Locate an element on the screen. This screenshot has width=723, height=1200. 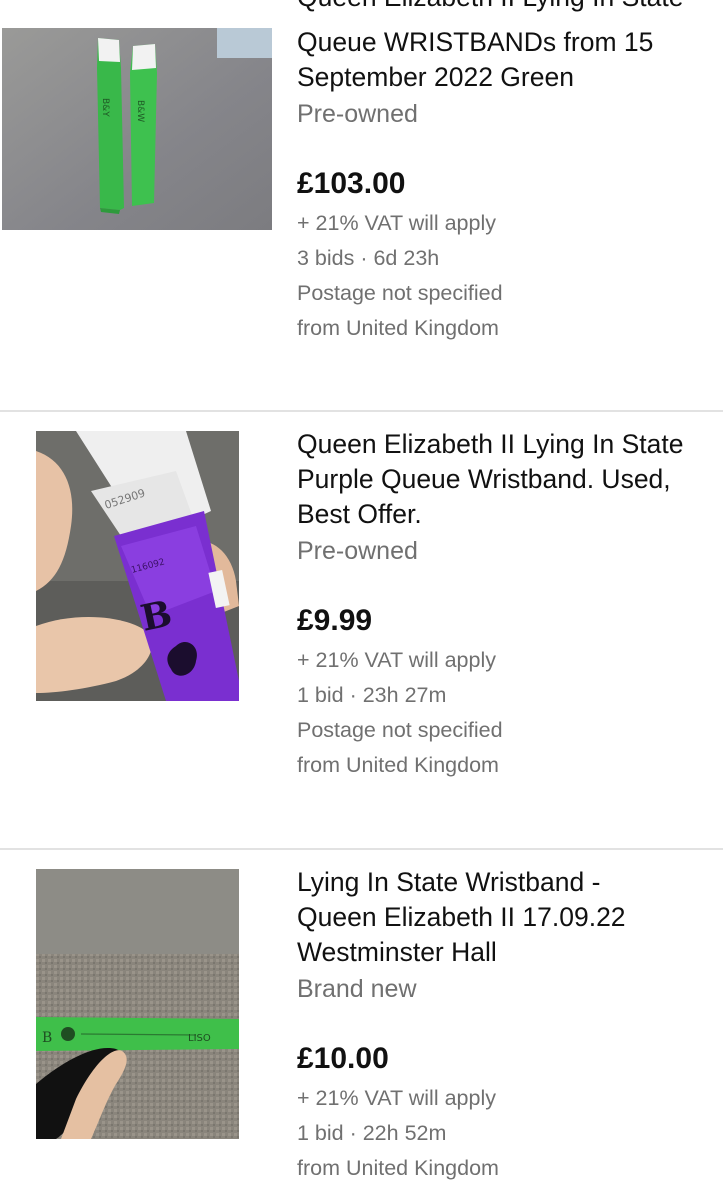
svg-text: B is located at coordinates (47, 1038).